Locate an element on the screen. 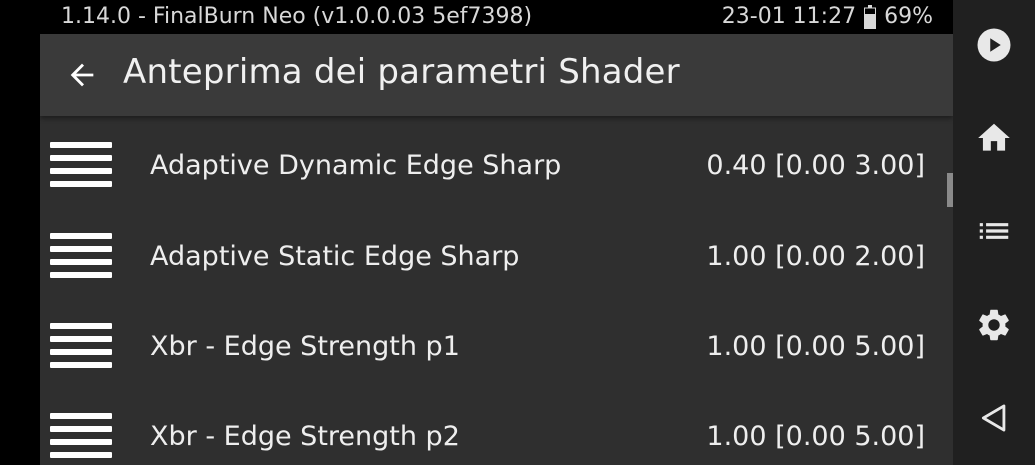 The image size is (1035, 465). back-triangle-icon is located at coordinates (993, 418).